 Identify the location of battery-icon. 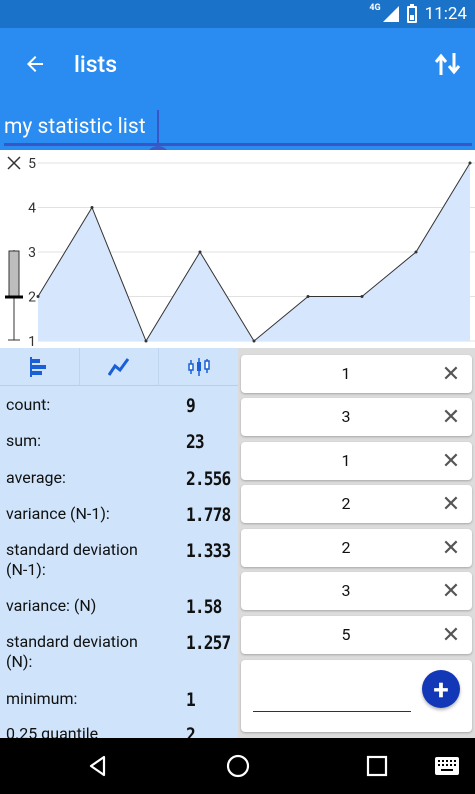
(411, 13).